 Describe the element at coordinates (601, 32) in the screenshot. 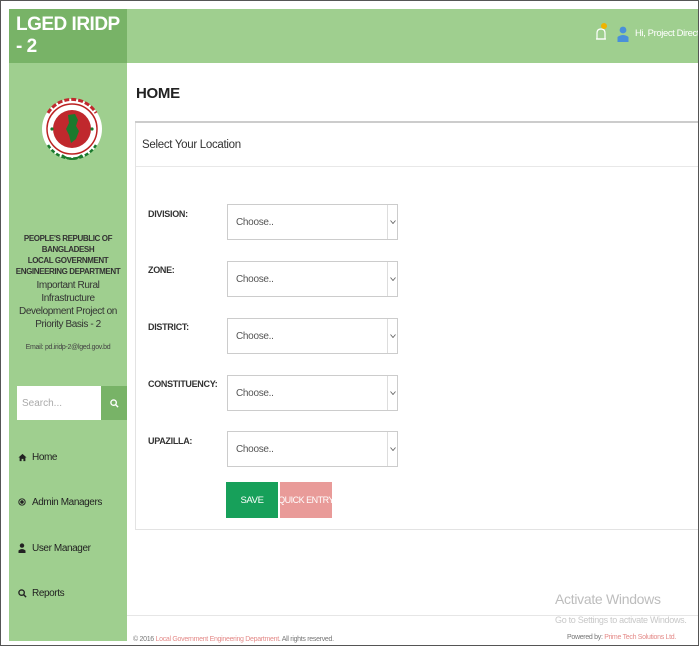

I see `notification-bell-icon` at that location.